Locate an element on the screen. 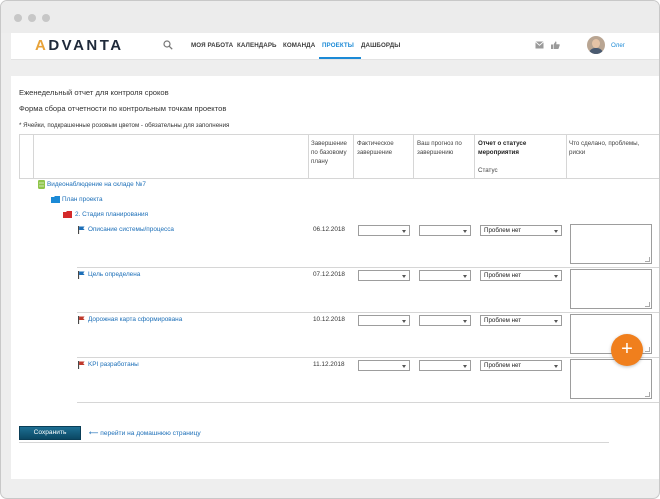  window-chrome is located at coordinates (330, 17).